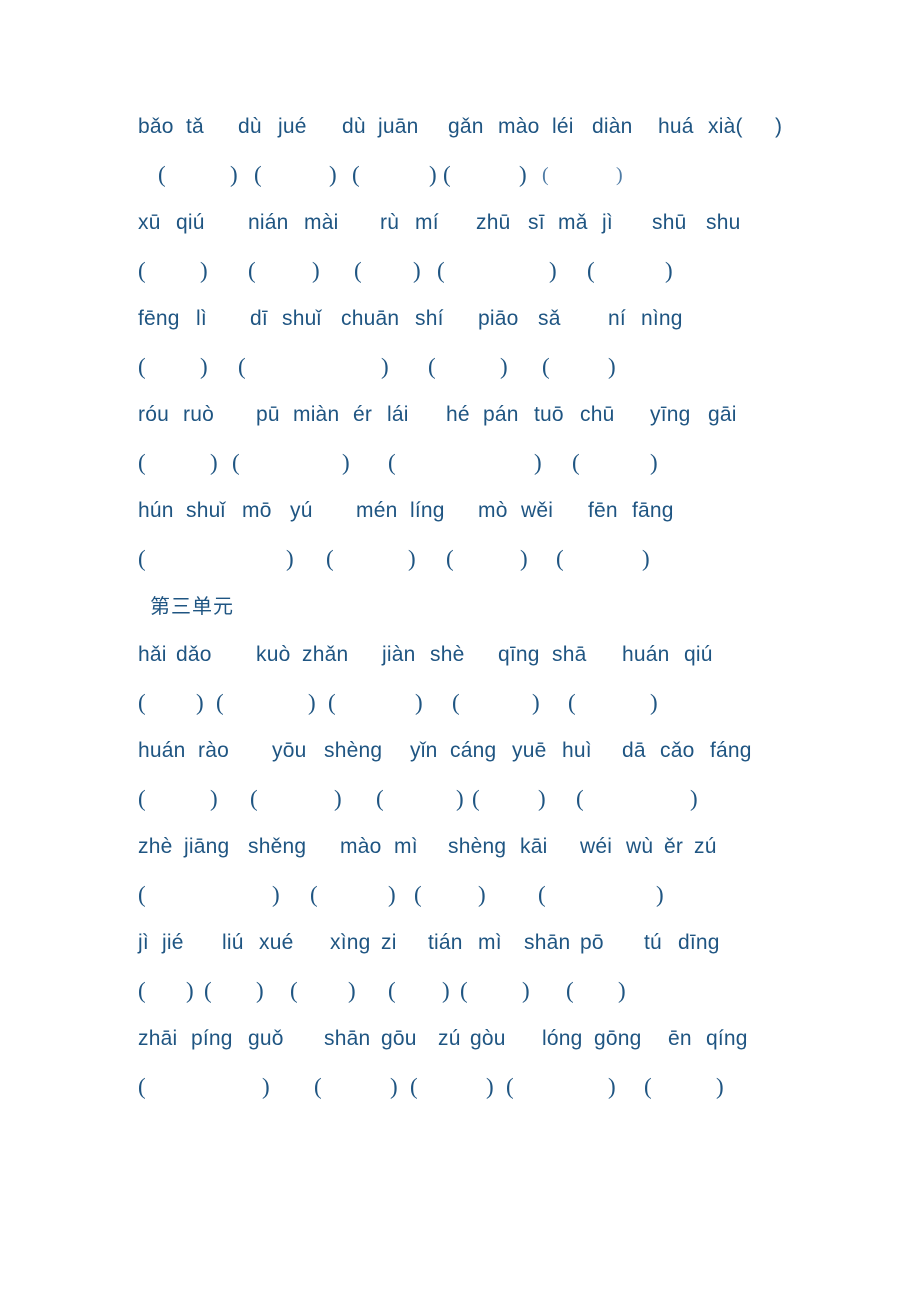 The width and height of the screenshot is (920, 1302). Describe the element at coordinates (488, 184) in the screenshot. I see `blanks-row: ()()()()()` at that location.